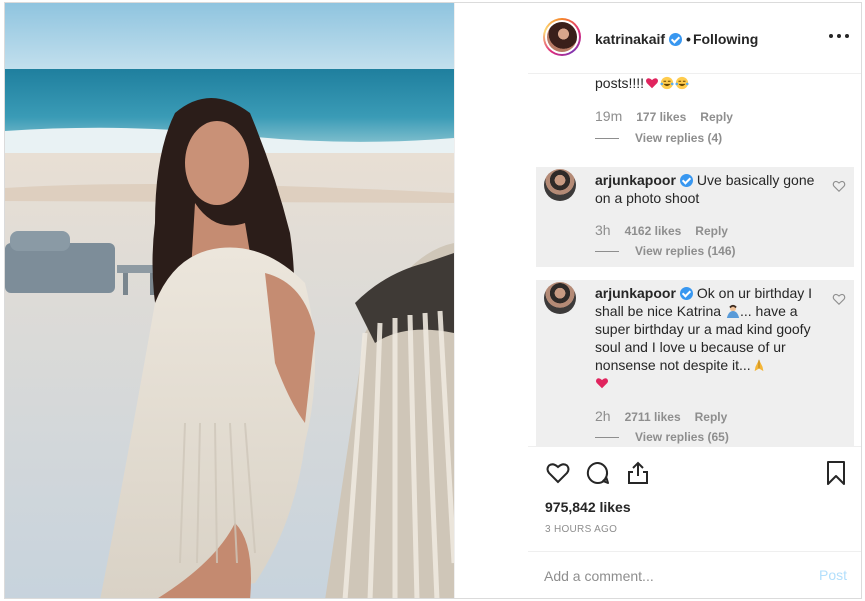 The image size is (865, 601). Describe the element at coordinates (682, 437) in the screenshot. I see `view-replies-label: View replies (65)` at that location.